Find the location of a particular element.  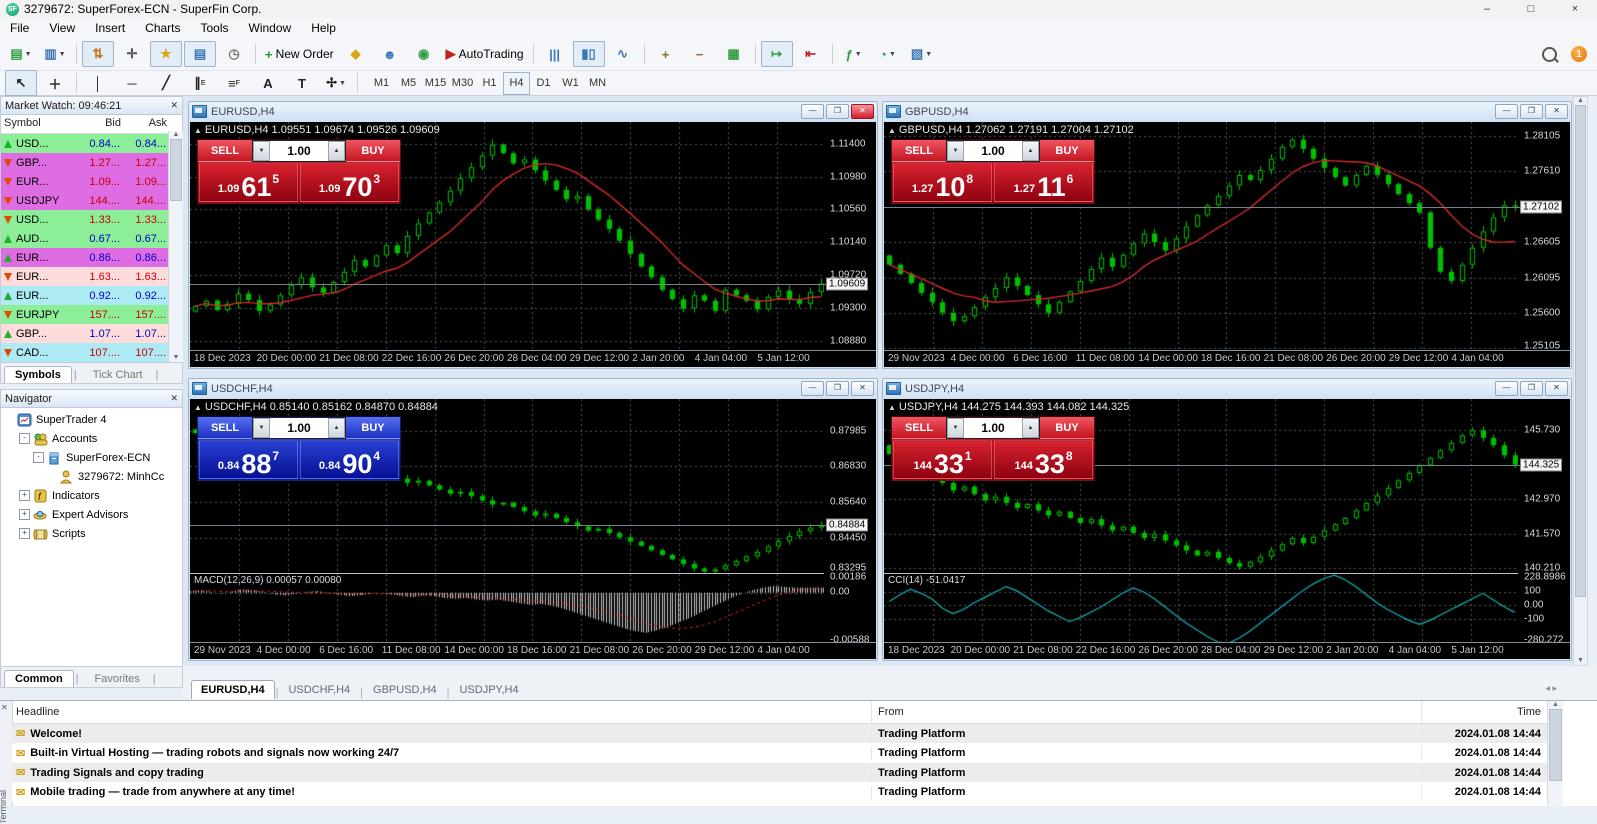

column-header-bid: Bid is located at coordinates (101, 124).